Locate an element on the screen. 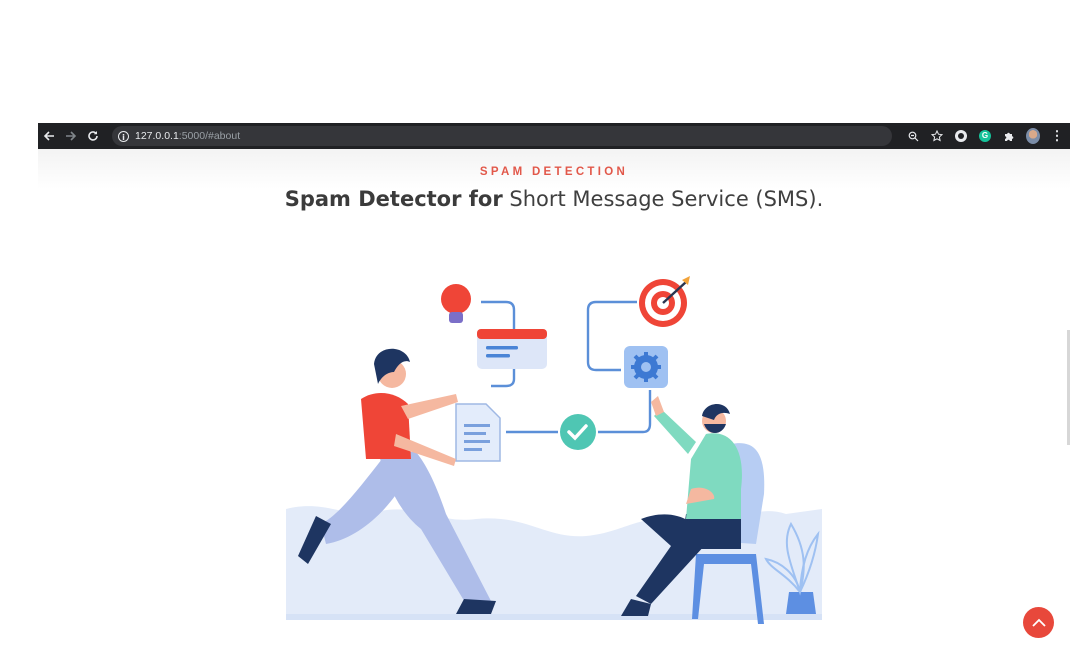 Image resolution: width=1080 pixels, height=656 pixels. target-icon is located at coordinates (664, 301).